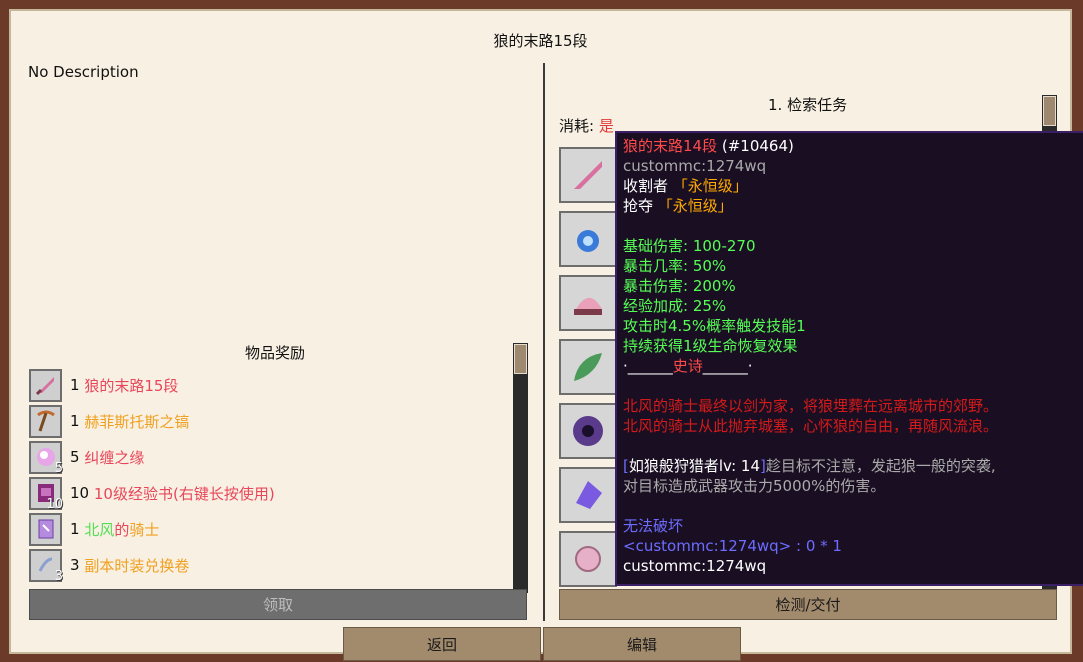 The height and width of the screenshot is (662, 1083). What do you see at coordinates (588, 367) in the screenshot?
I see `feather-icon` at bounding box center [588, 367].